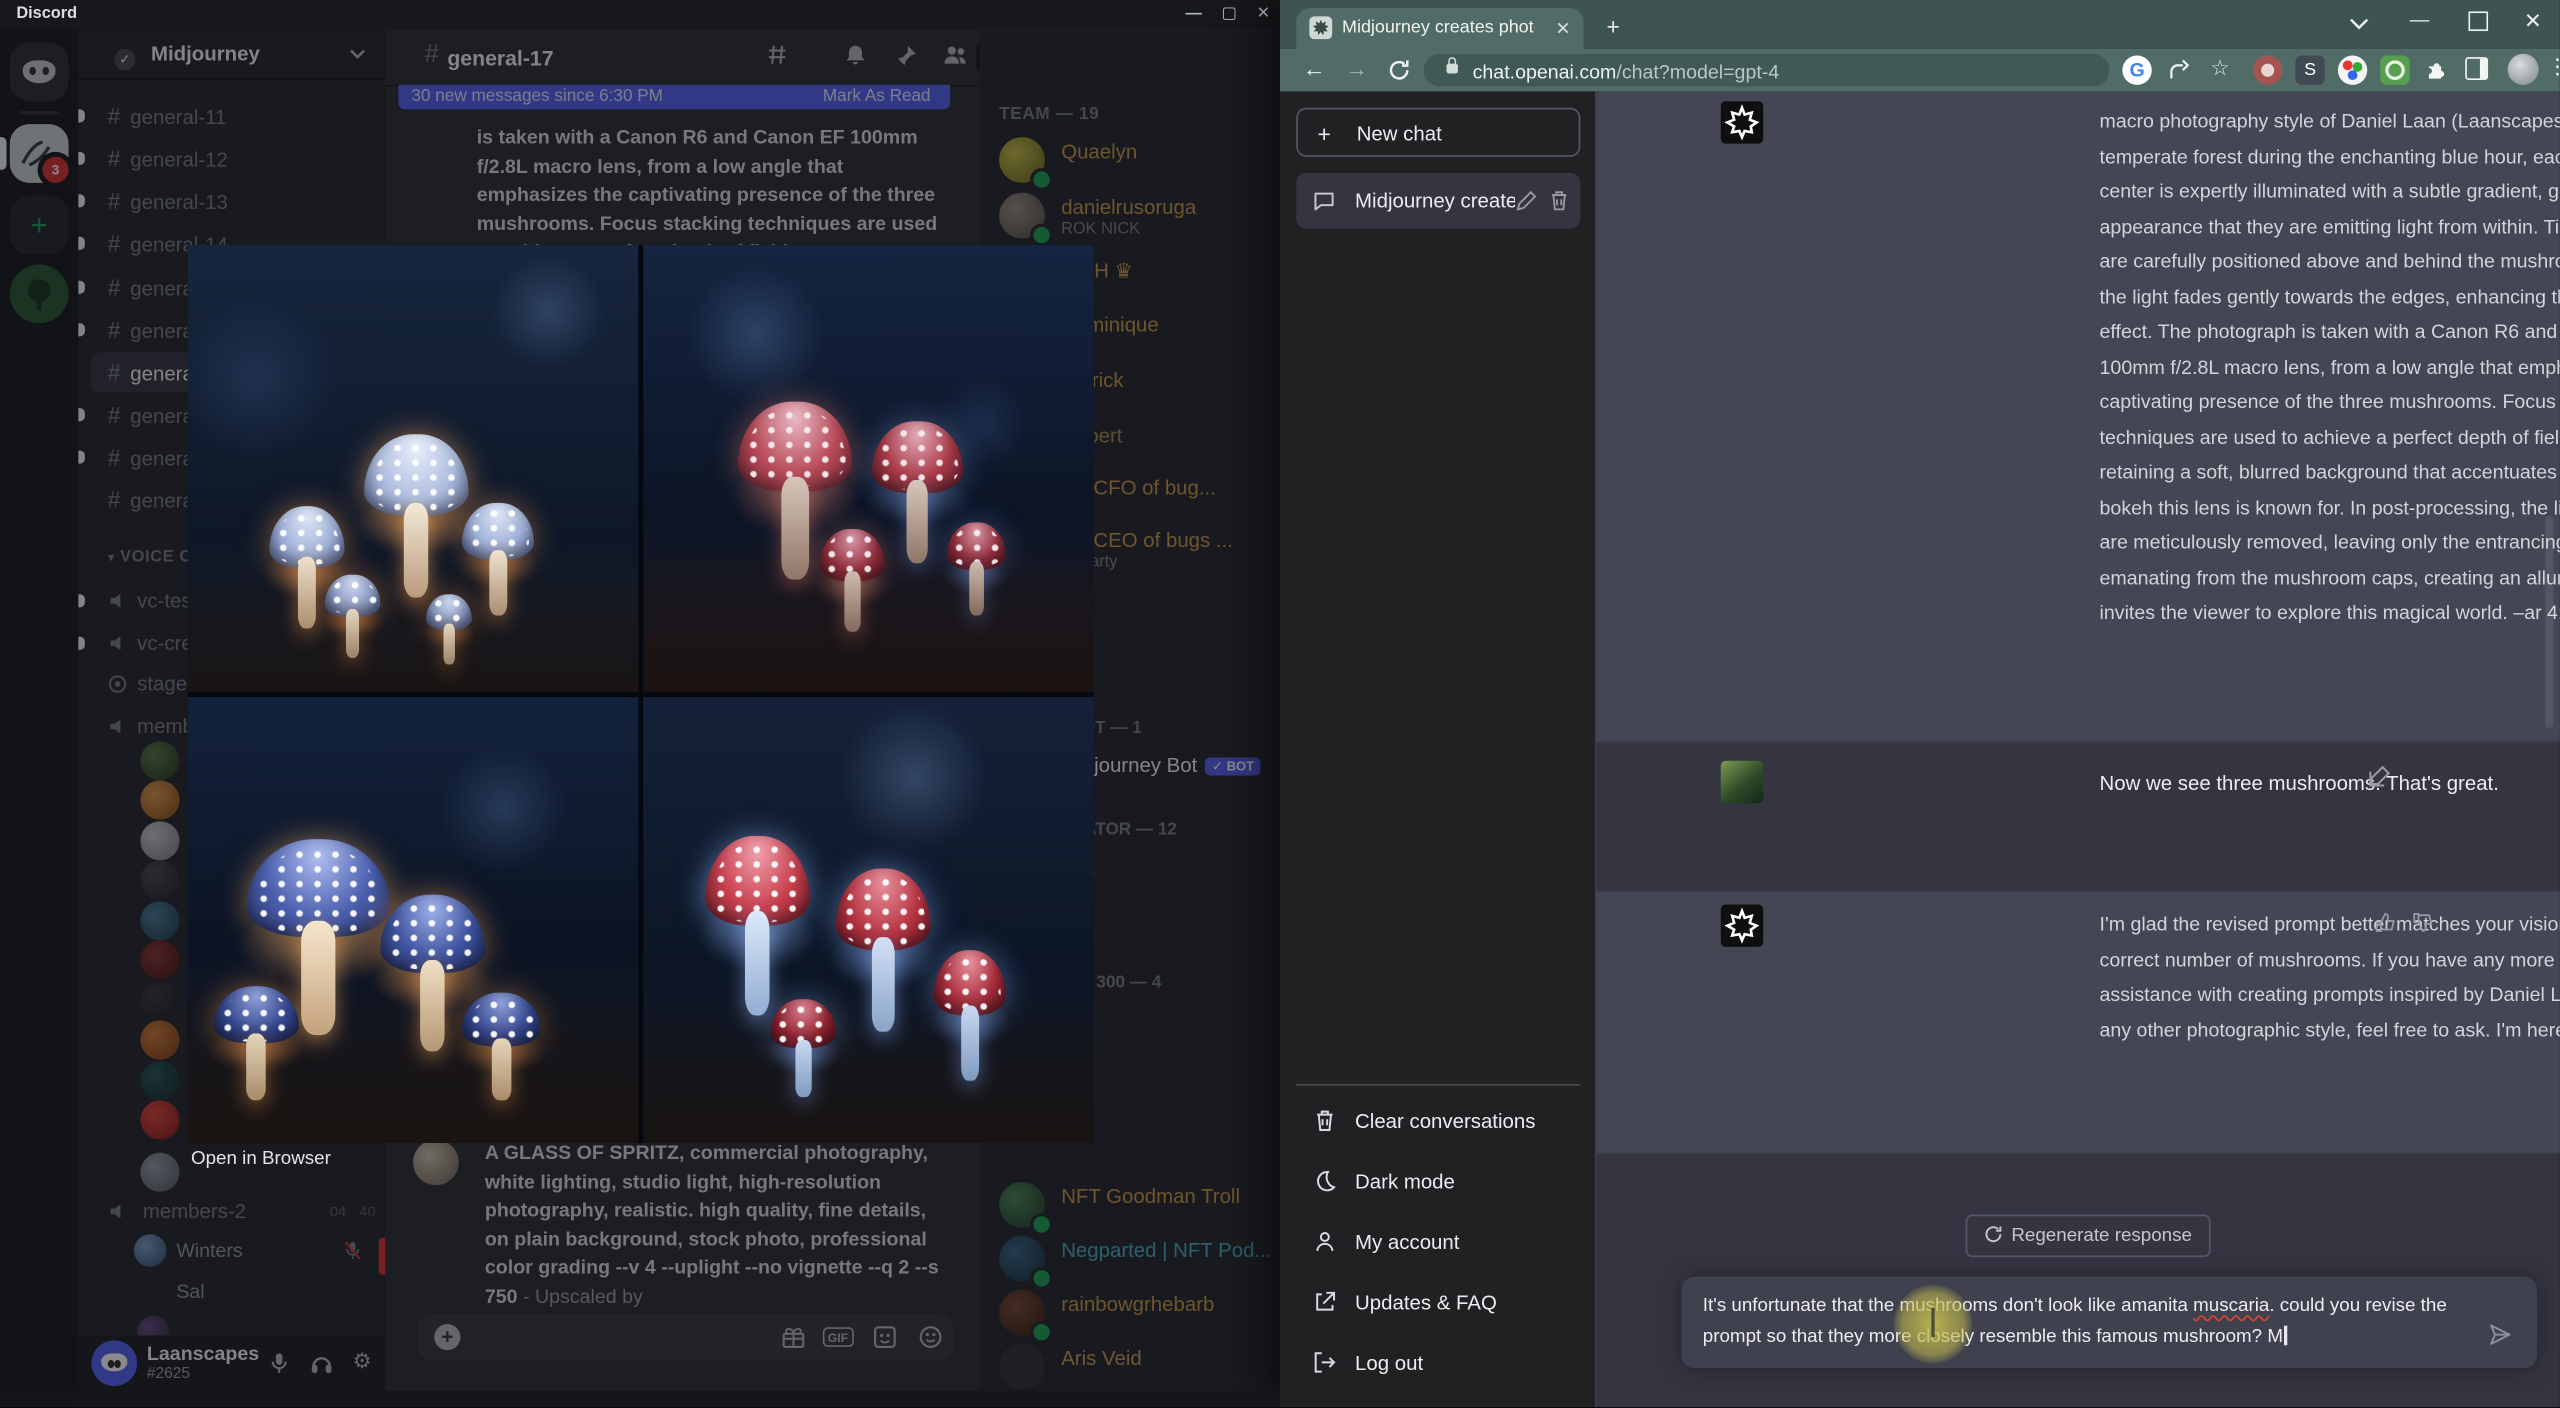 The height and width of the screenshot is (1408, 2560). What do you see at coordinates (1626, 71) in the screenshot?
I see `url-text: chat.openai.com/chat?model=gpt-4` at bounding box center [1626, 71].